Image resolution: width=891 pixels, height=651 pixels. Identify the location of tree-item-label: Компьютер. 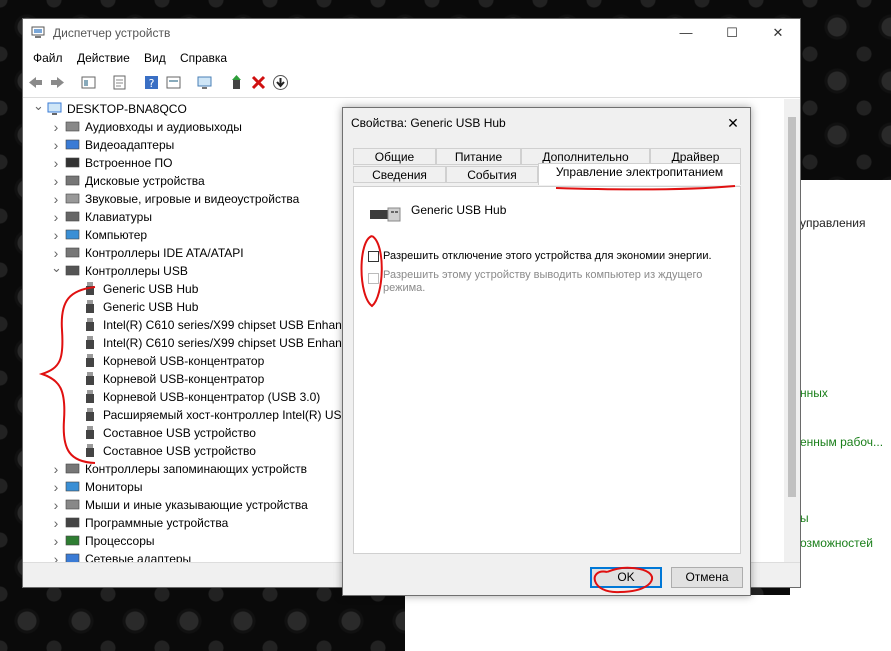
(116, 235).